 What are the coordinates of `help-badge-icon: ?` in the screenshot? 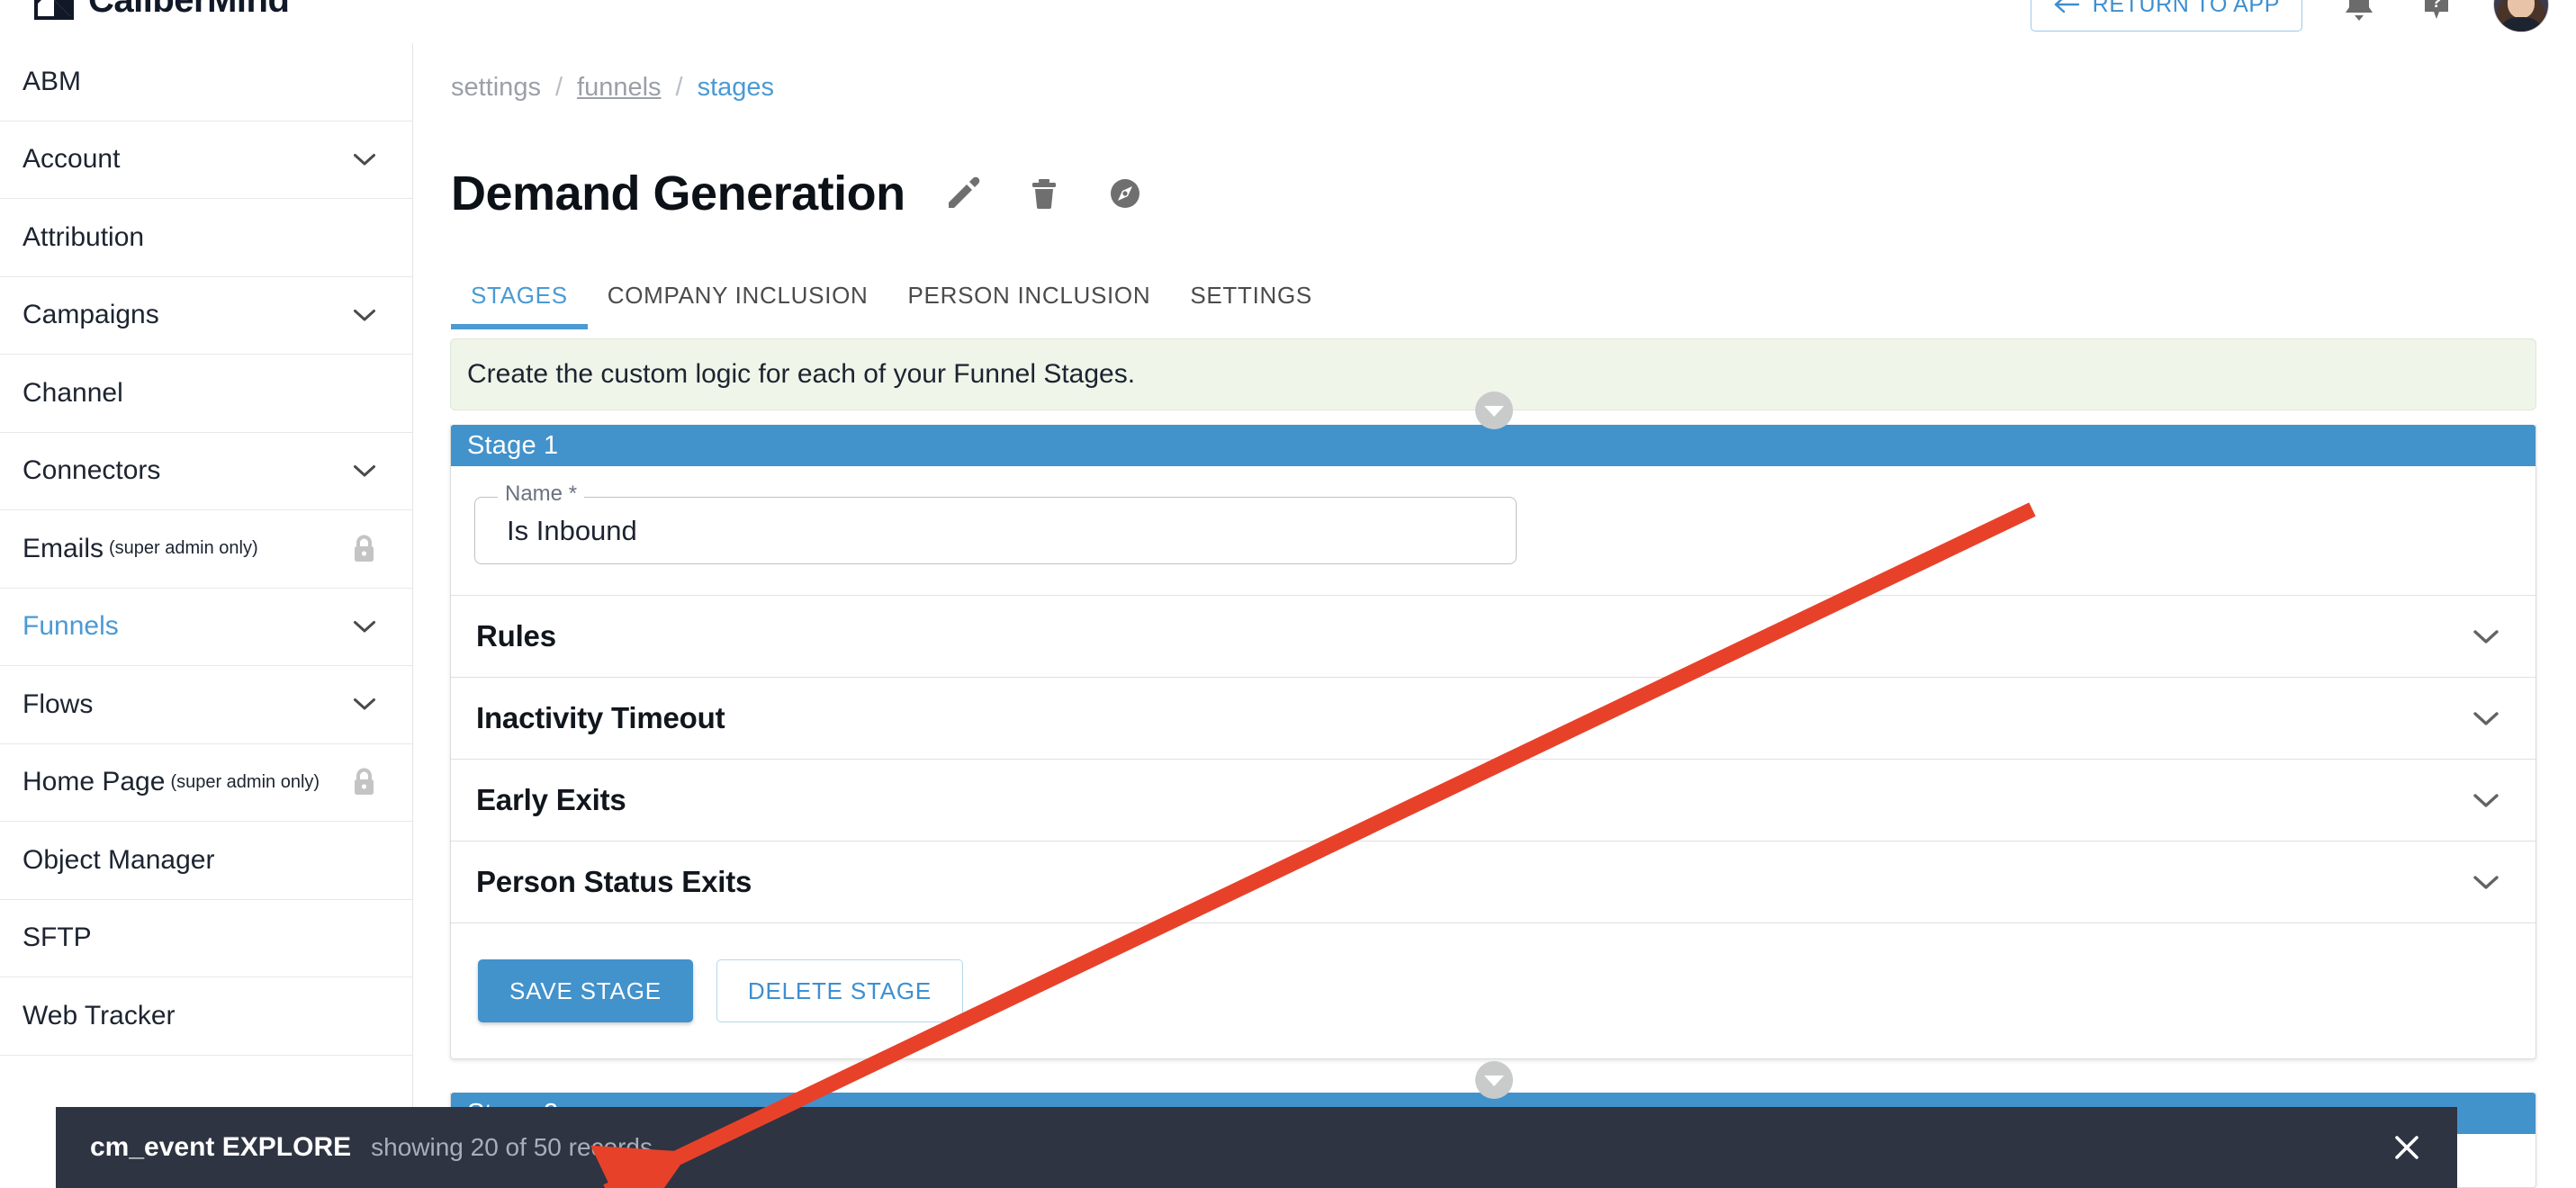 It's located at (2436, 9).